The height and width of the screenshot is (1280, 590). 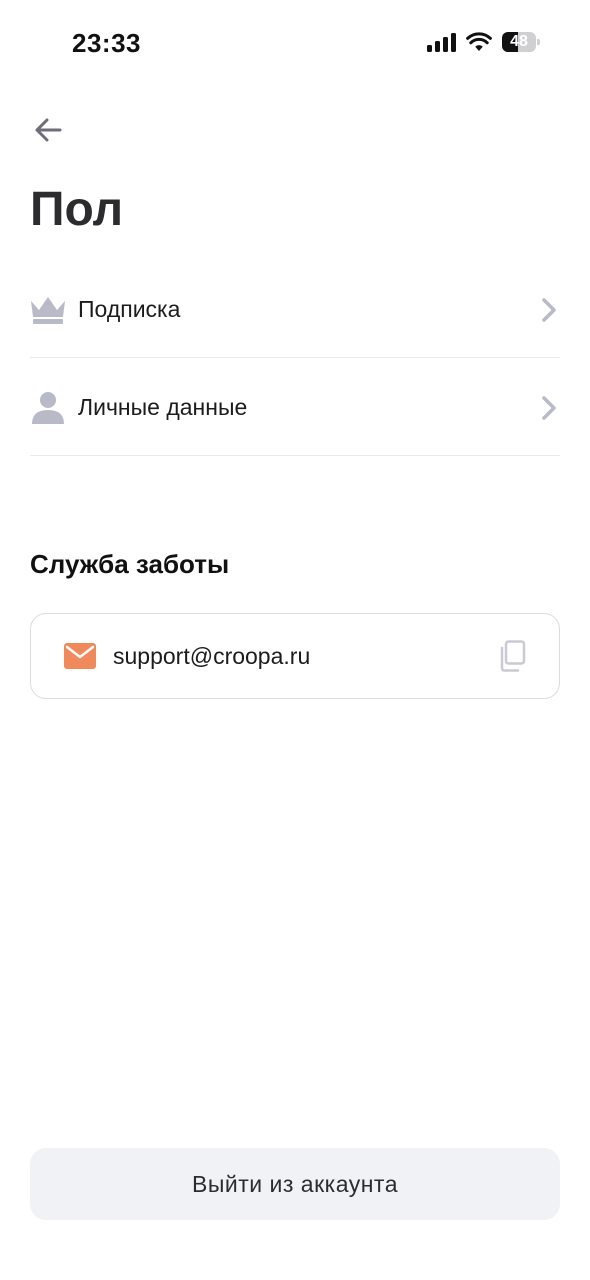 I want to click on person-icon, so click(x=48, y=408).